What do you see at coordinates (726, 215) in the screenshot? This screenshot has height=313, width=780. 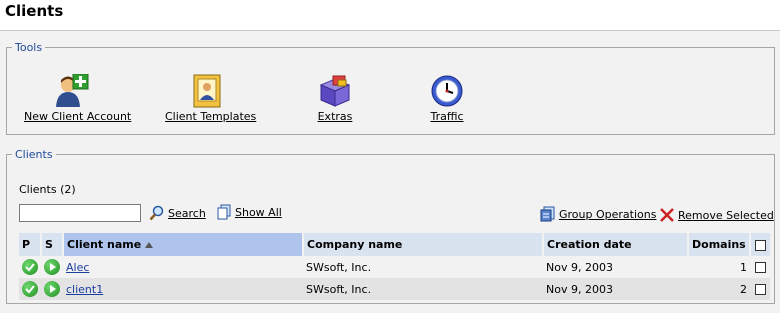 I see `remove-selected-label: Remove Selected` at bounding box center [726, 215].